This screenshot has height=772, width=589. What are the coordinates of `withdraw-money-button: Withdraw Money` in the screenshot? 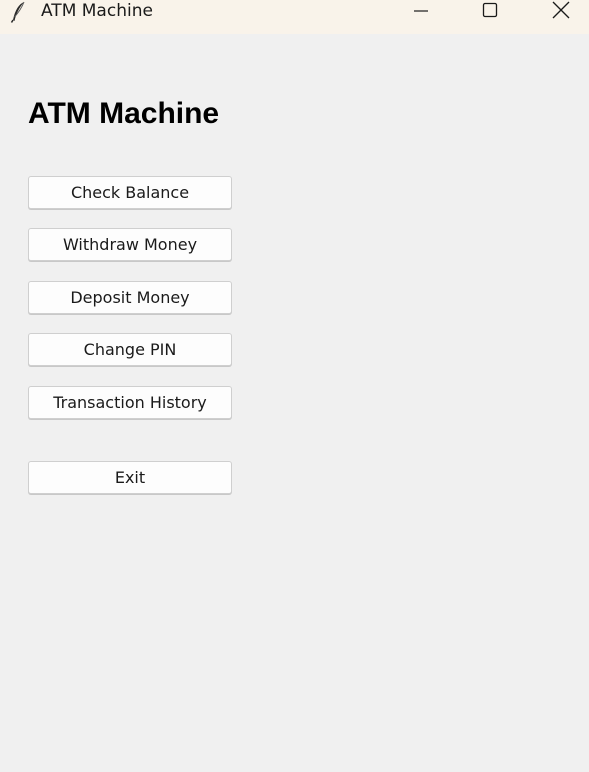 It's located at (130, 244).